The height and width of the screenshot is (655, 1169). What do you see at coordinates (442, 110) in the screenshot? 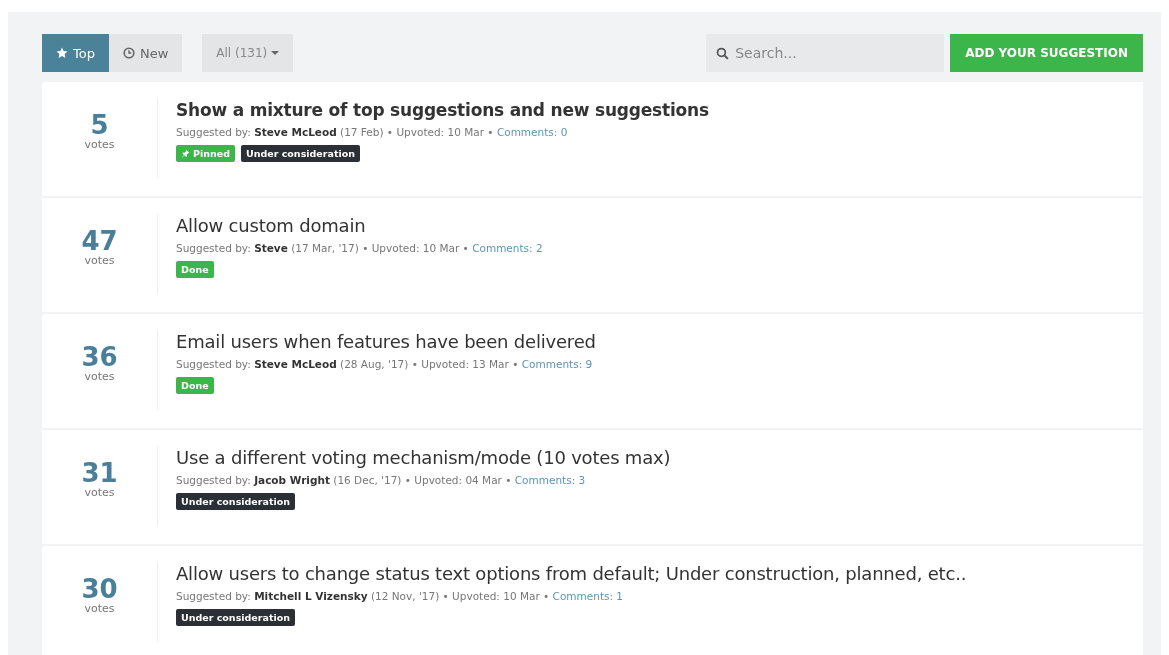
I see `suggestion-title: Show a mixture of top suggestions and new suggestions` at bounding box center [442, 110].